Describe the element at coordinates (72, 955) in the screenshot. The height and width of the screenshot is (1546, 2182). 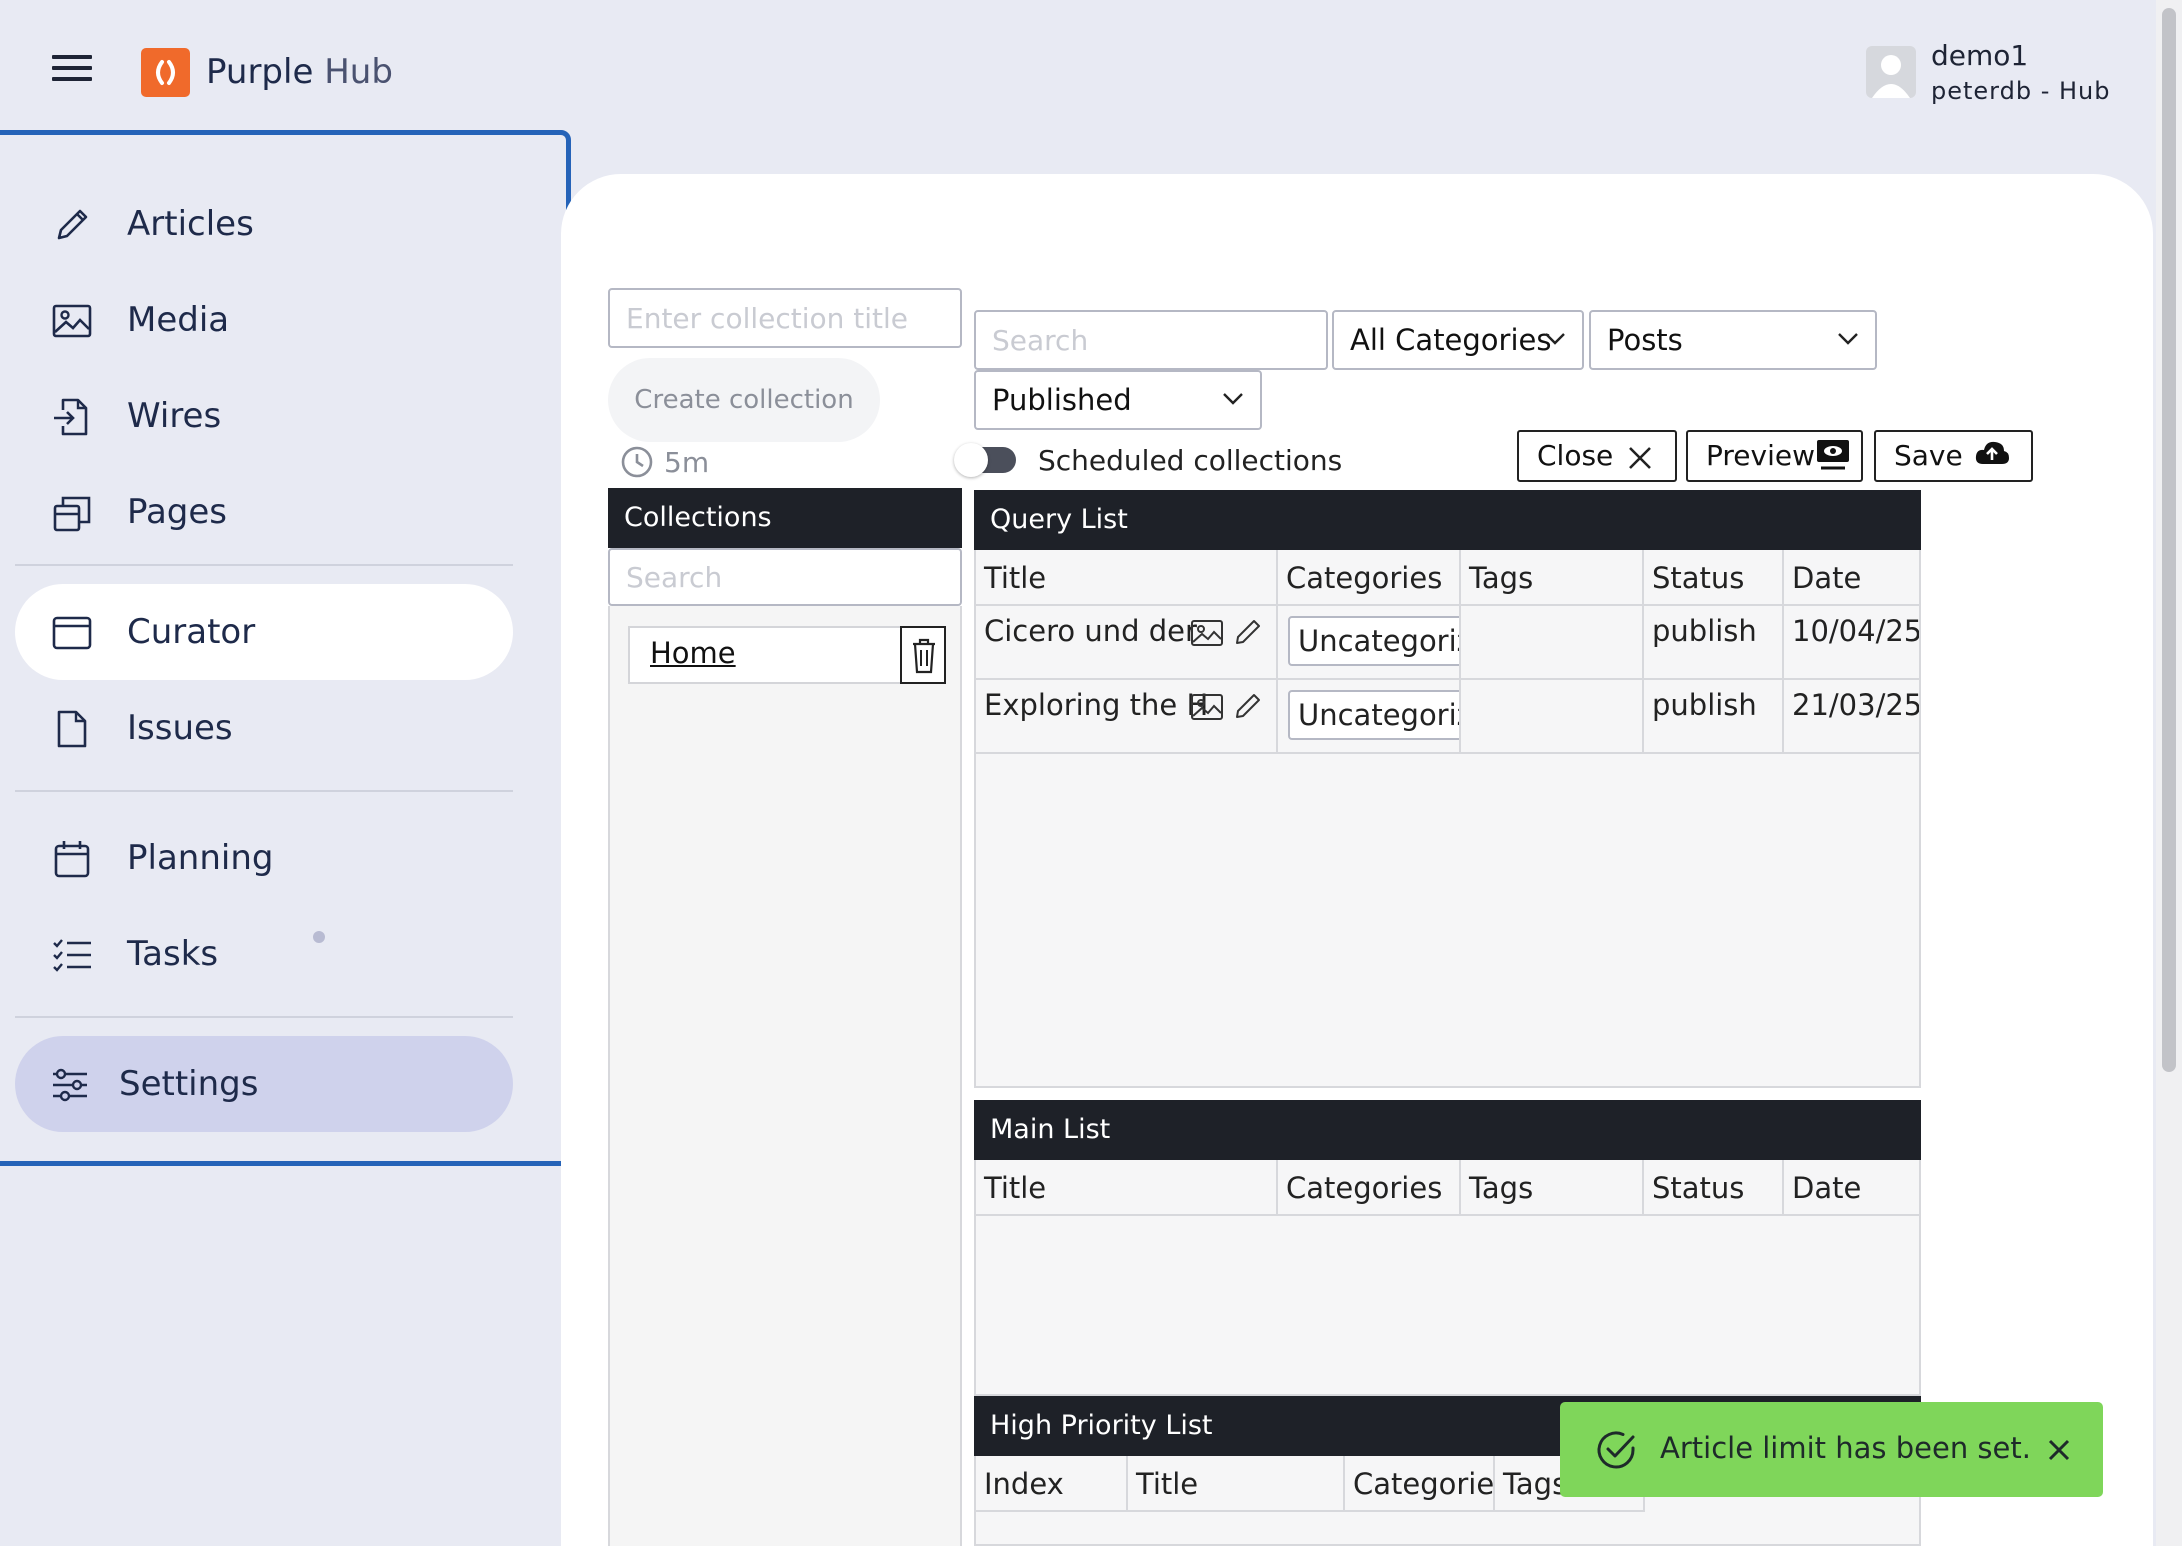
I see `checklist-icon` at that location.